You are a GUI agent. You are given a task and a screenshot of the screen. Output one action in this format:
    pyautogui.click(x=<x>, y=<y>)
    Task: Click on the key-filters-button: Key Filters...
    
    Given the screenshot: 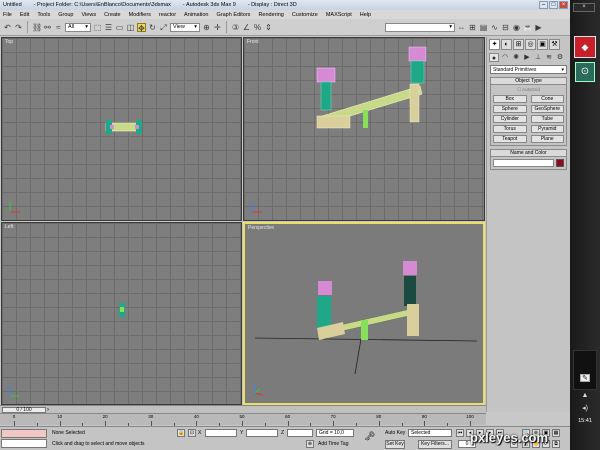 What is the action you would take?
    pyautogui.click(x=435, y=444)
    